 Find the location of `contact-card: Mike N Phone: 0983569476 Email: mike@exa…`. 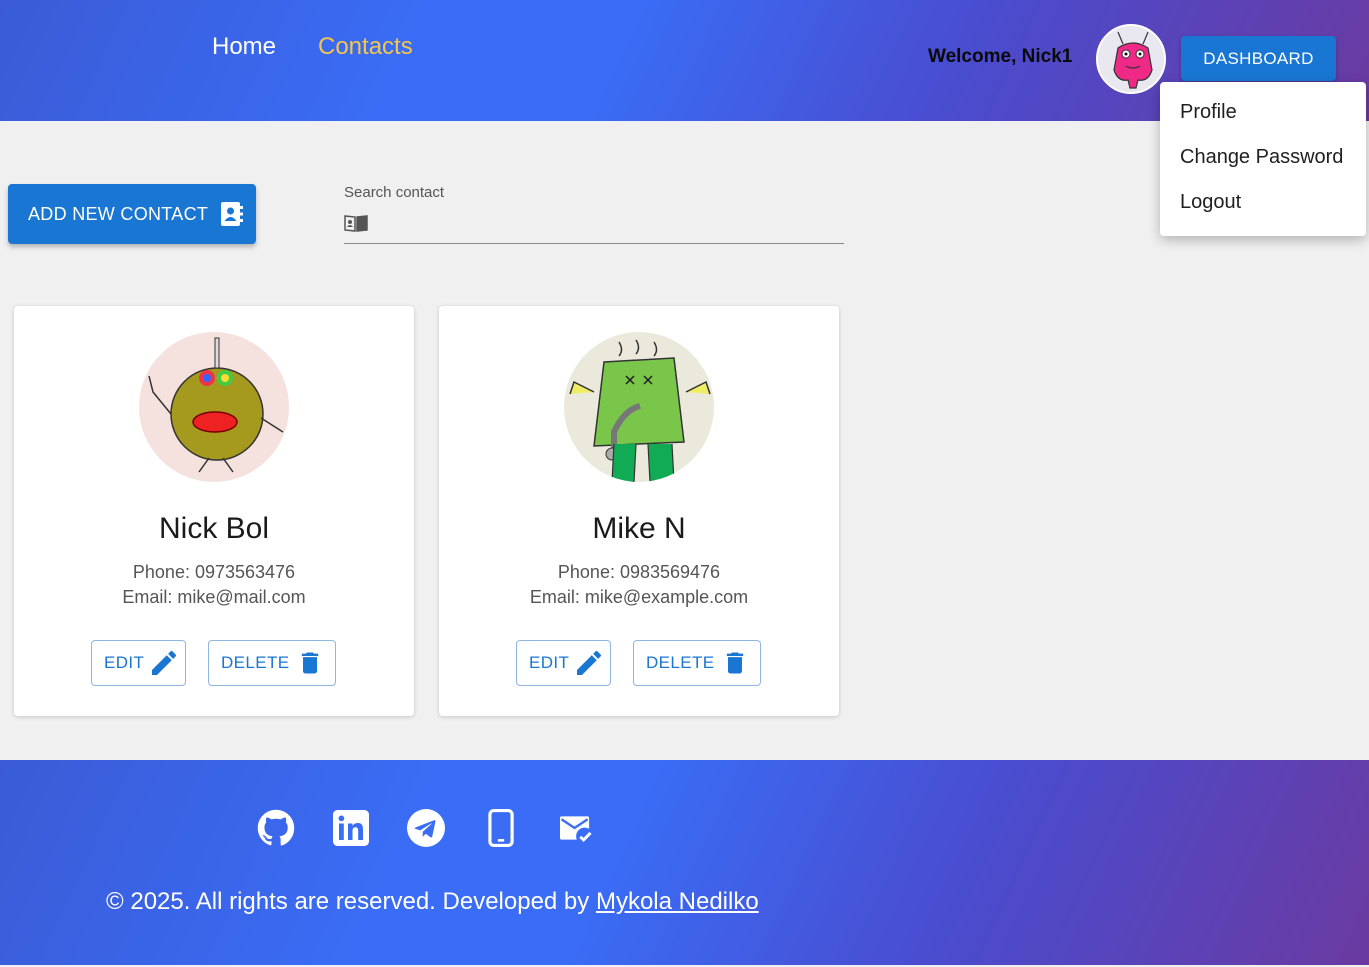

contact-card: Mike N Phone: 0983569476 Email: mike@exa… is located at coordinates (639, 511).